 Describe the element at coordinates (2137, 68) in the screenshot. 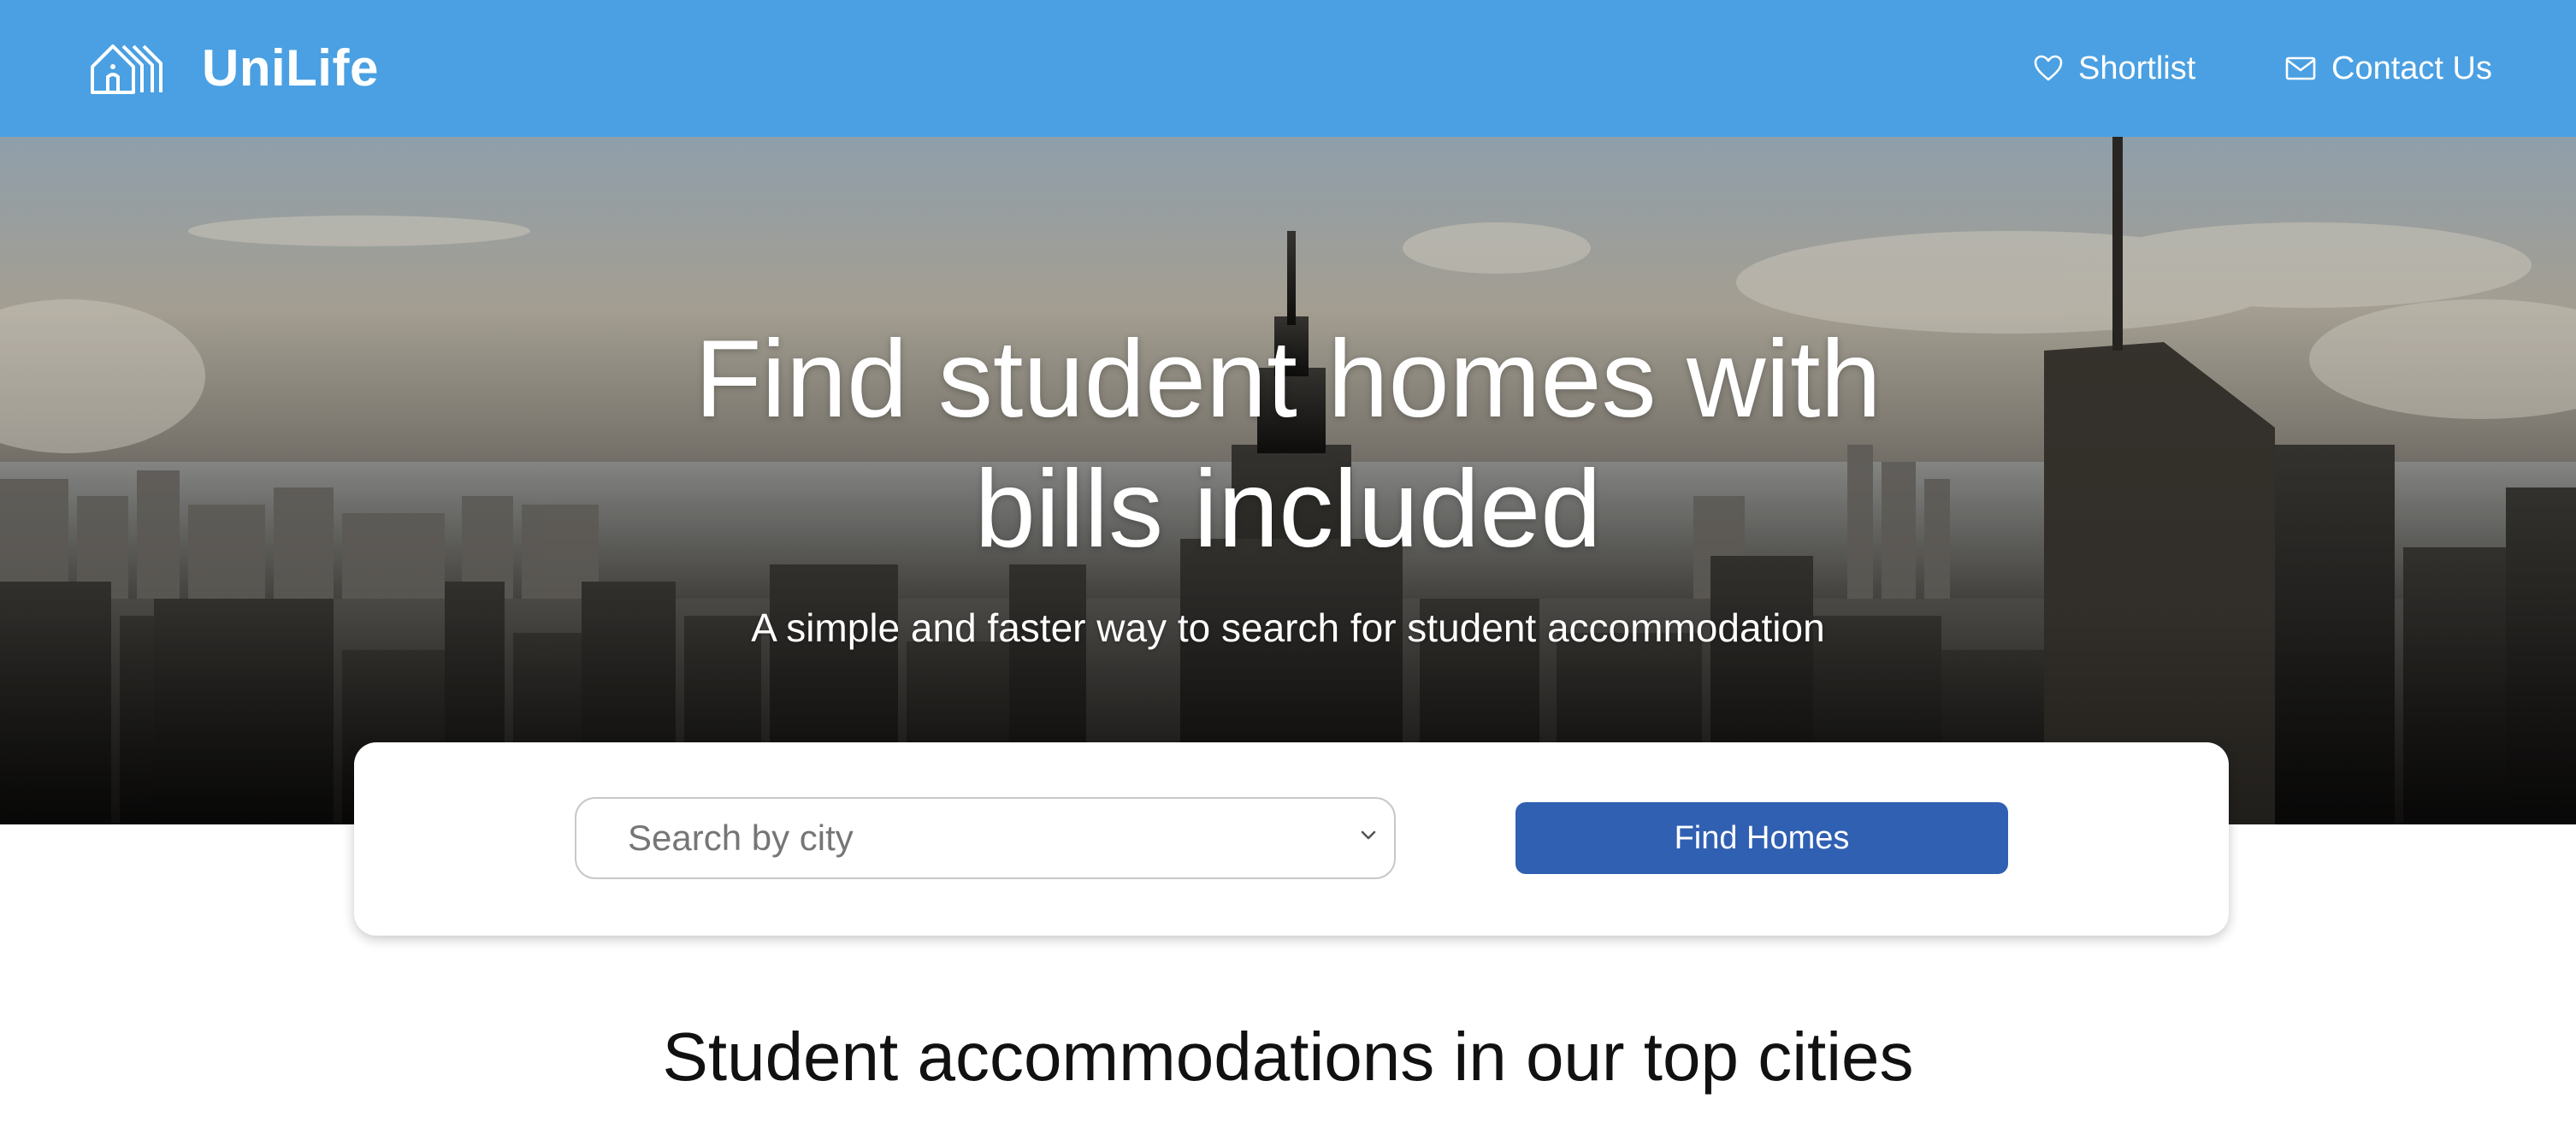

I see `nav-shortlist-label: Shortlist` at that location.